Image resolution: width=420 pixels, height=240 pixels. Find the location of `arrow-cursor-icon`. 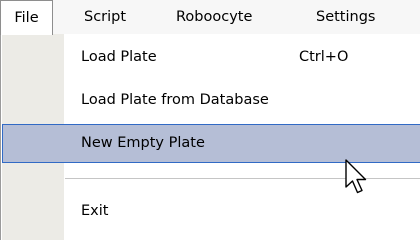

arrow-cursor-icon is located at coordinates (357, 180).